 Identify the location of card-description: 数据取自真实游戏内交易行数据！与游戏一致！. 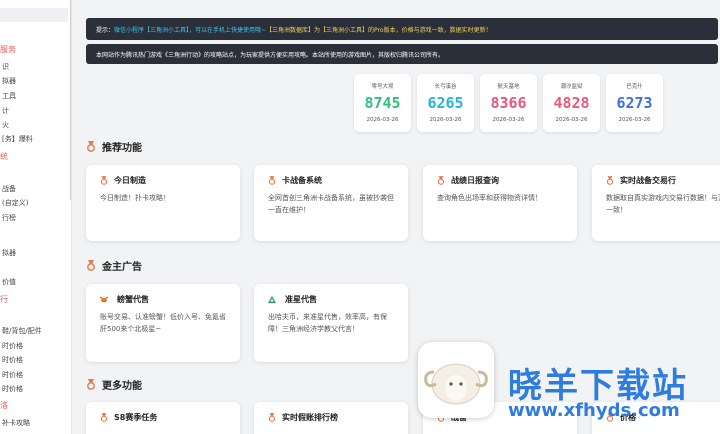
(663, 204).